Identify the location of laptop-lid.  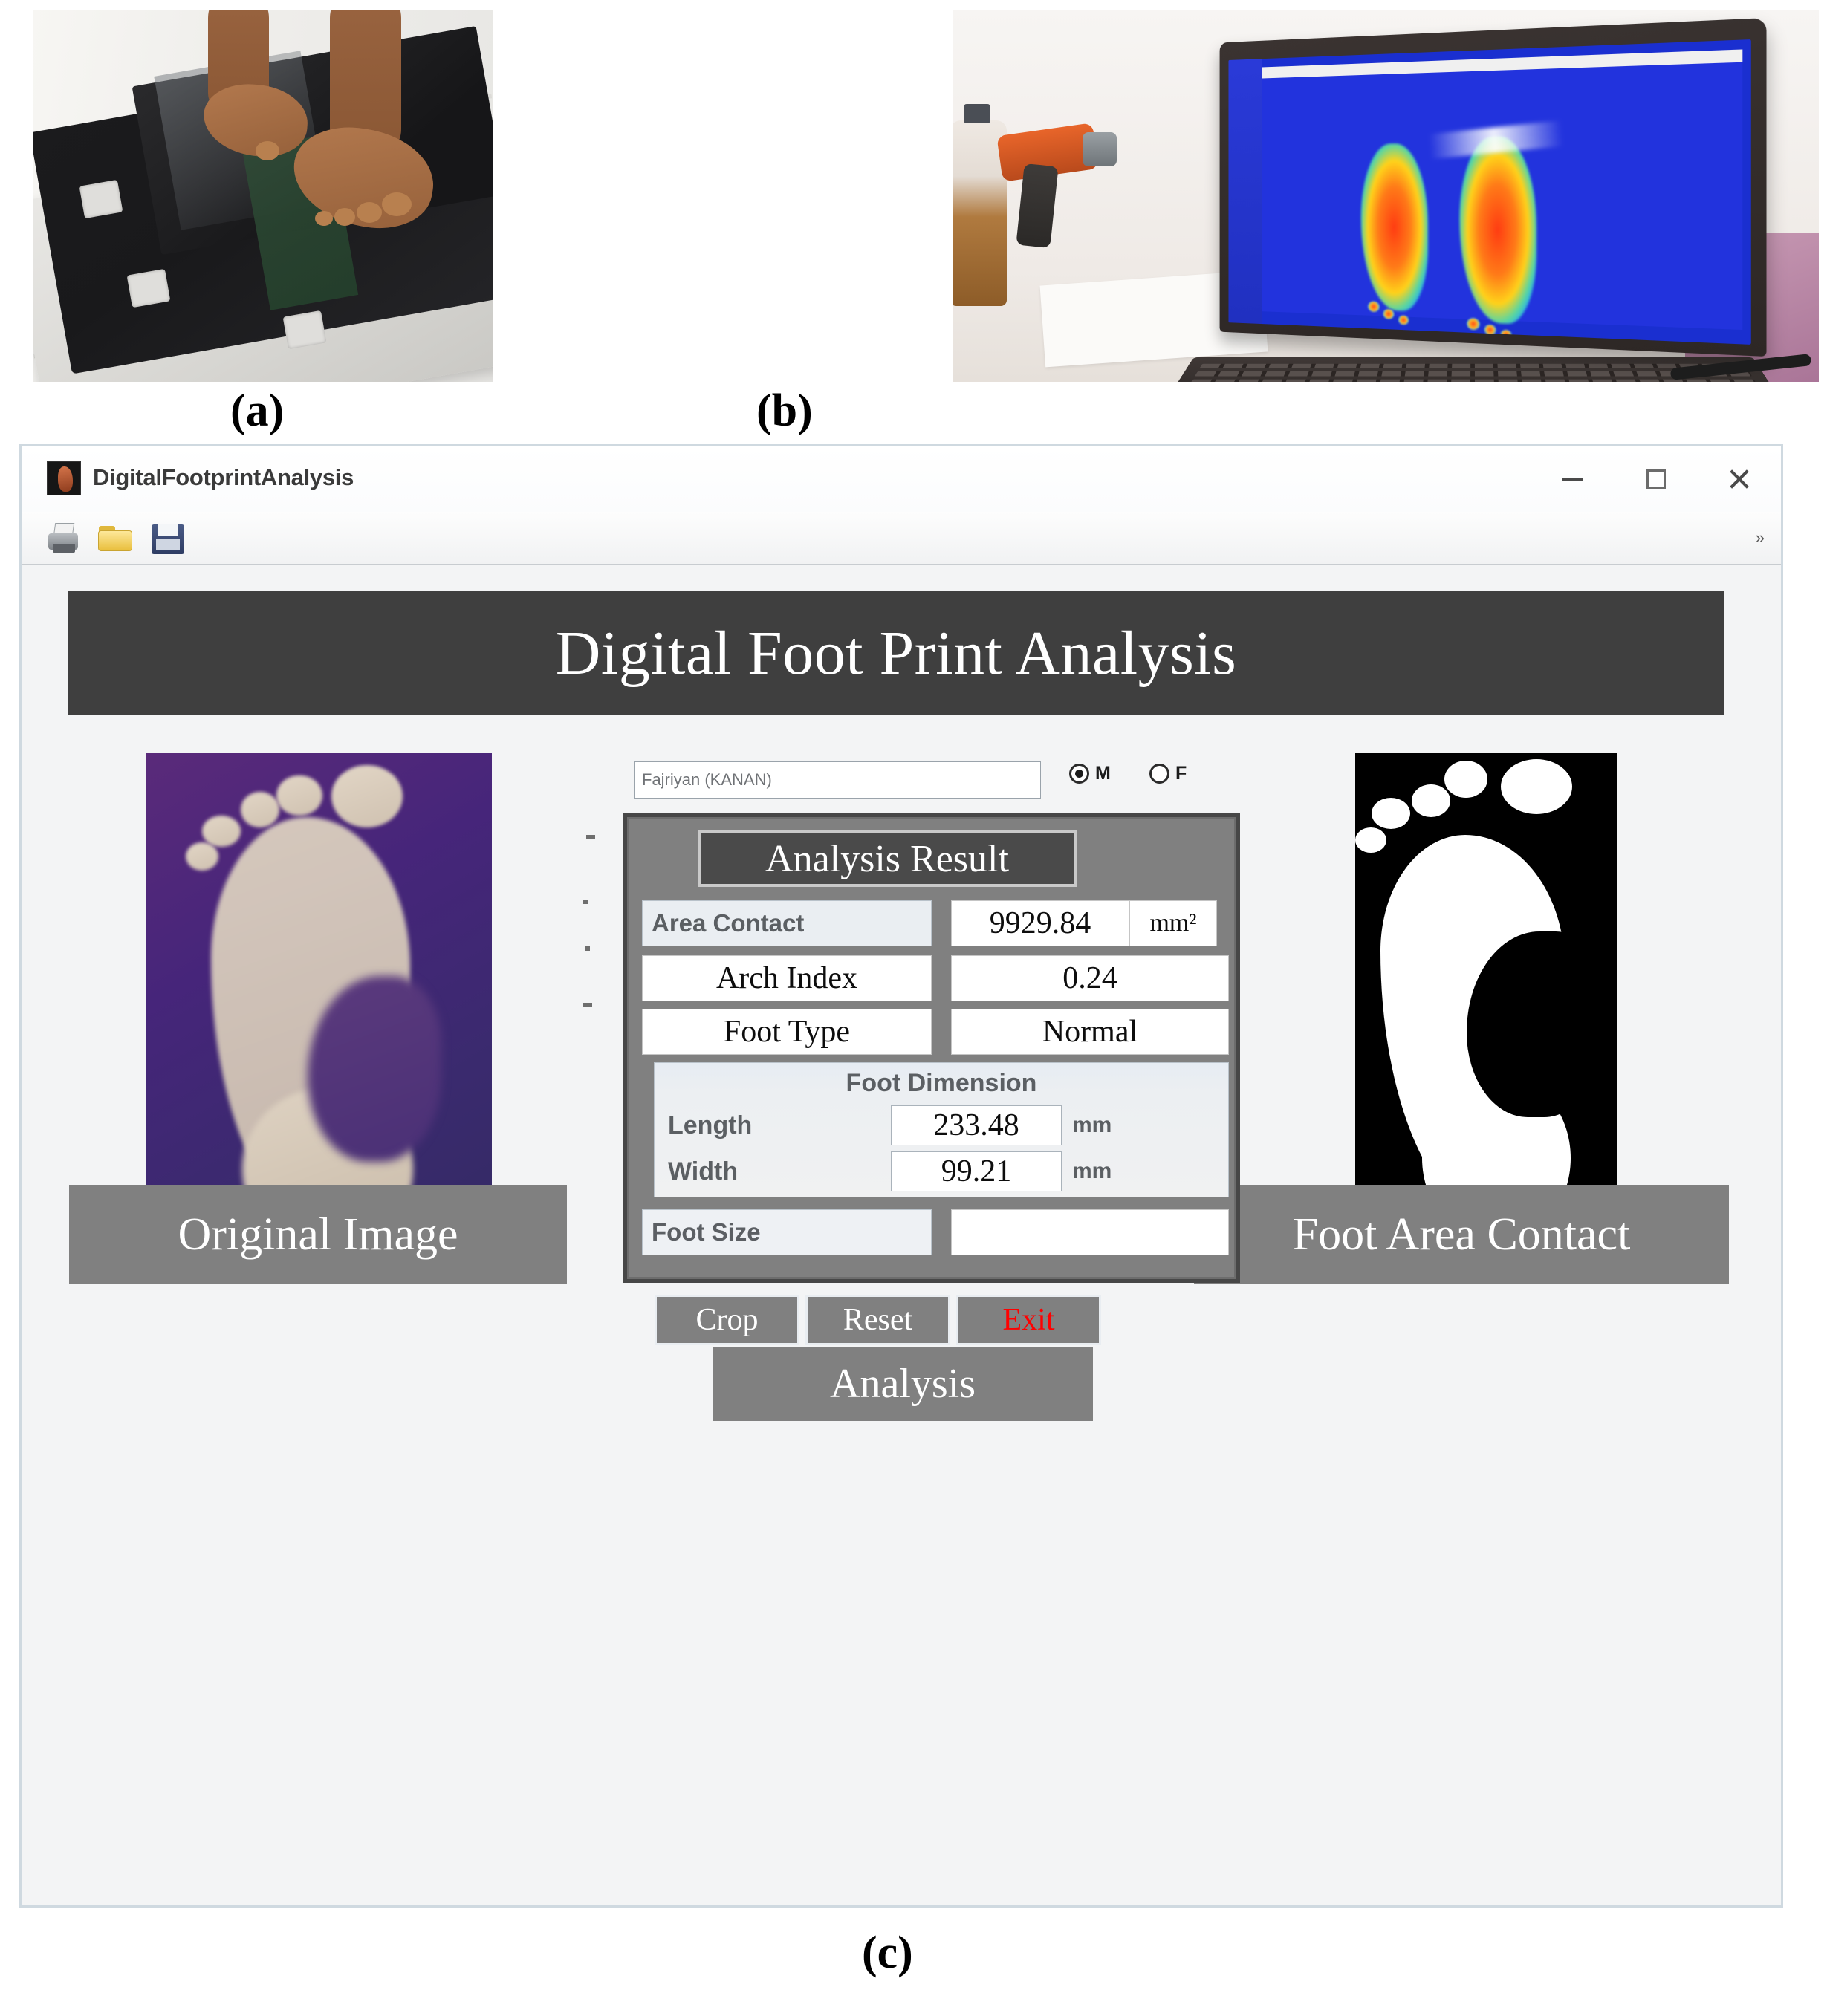
(1493, 187).